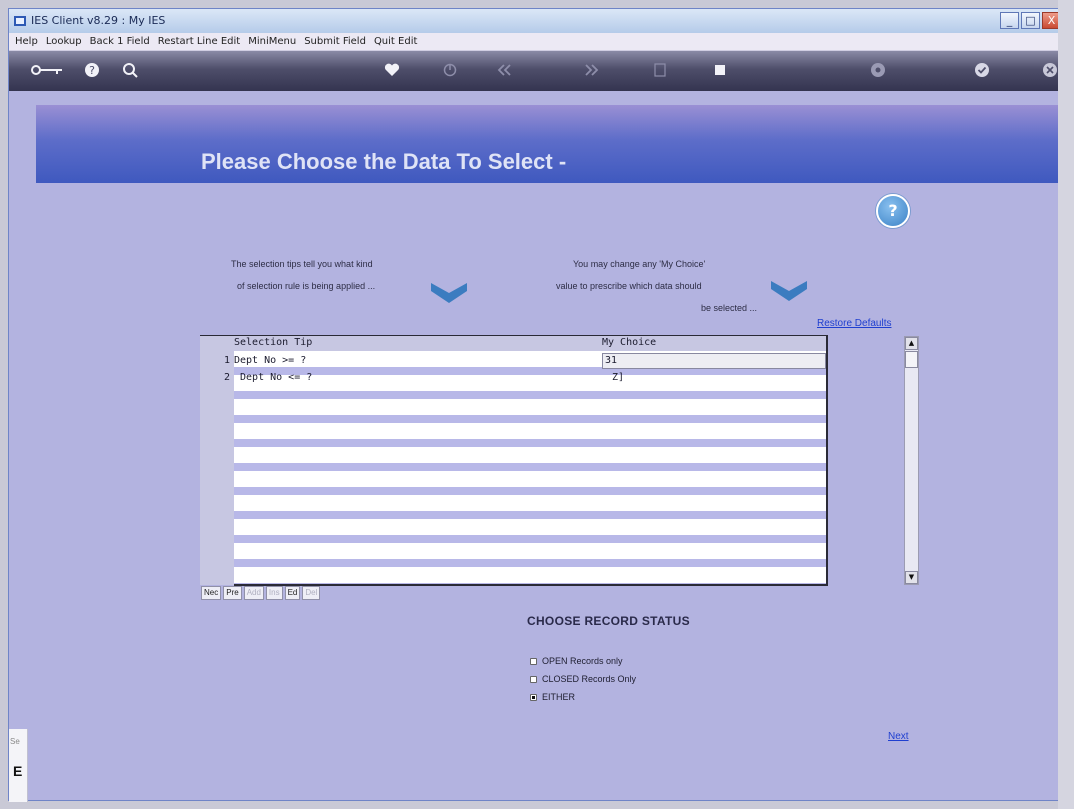 The image size is (1074, 809). I want to click on page-banner: Please Choose the Data To Select -, so click(551, 144).